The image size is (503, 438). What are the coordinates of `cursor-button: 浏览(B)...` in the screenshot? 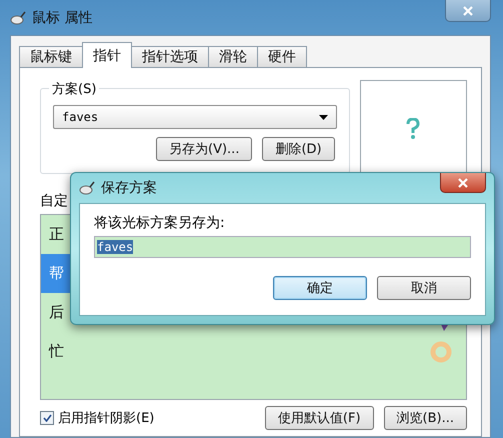 It's located at (425, 418).